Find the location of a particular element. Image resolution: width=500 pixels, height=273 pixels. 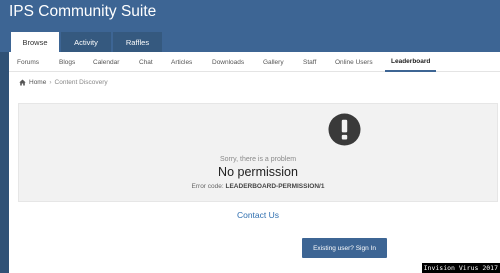

breadcrumb-home: Home is located at coordinates (37, 82).